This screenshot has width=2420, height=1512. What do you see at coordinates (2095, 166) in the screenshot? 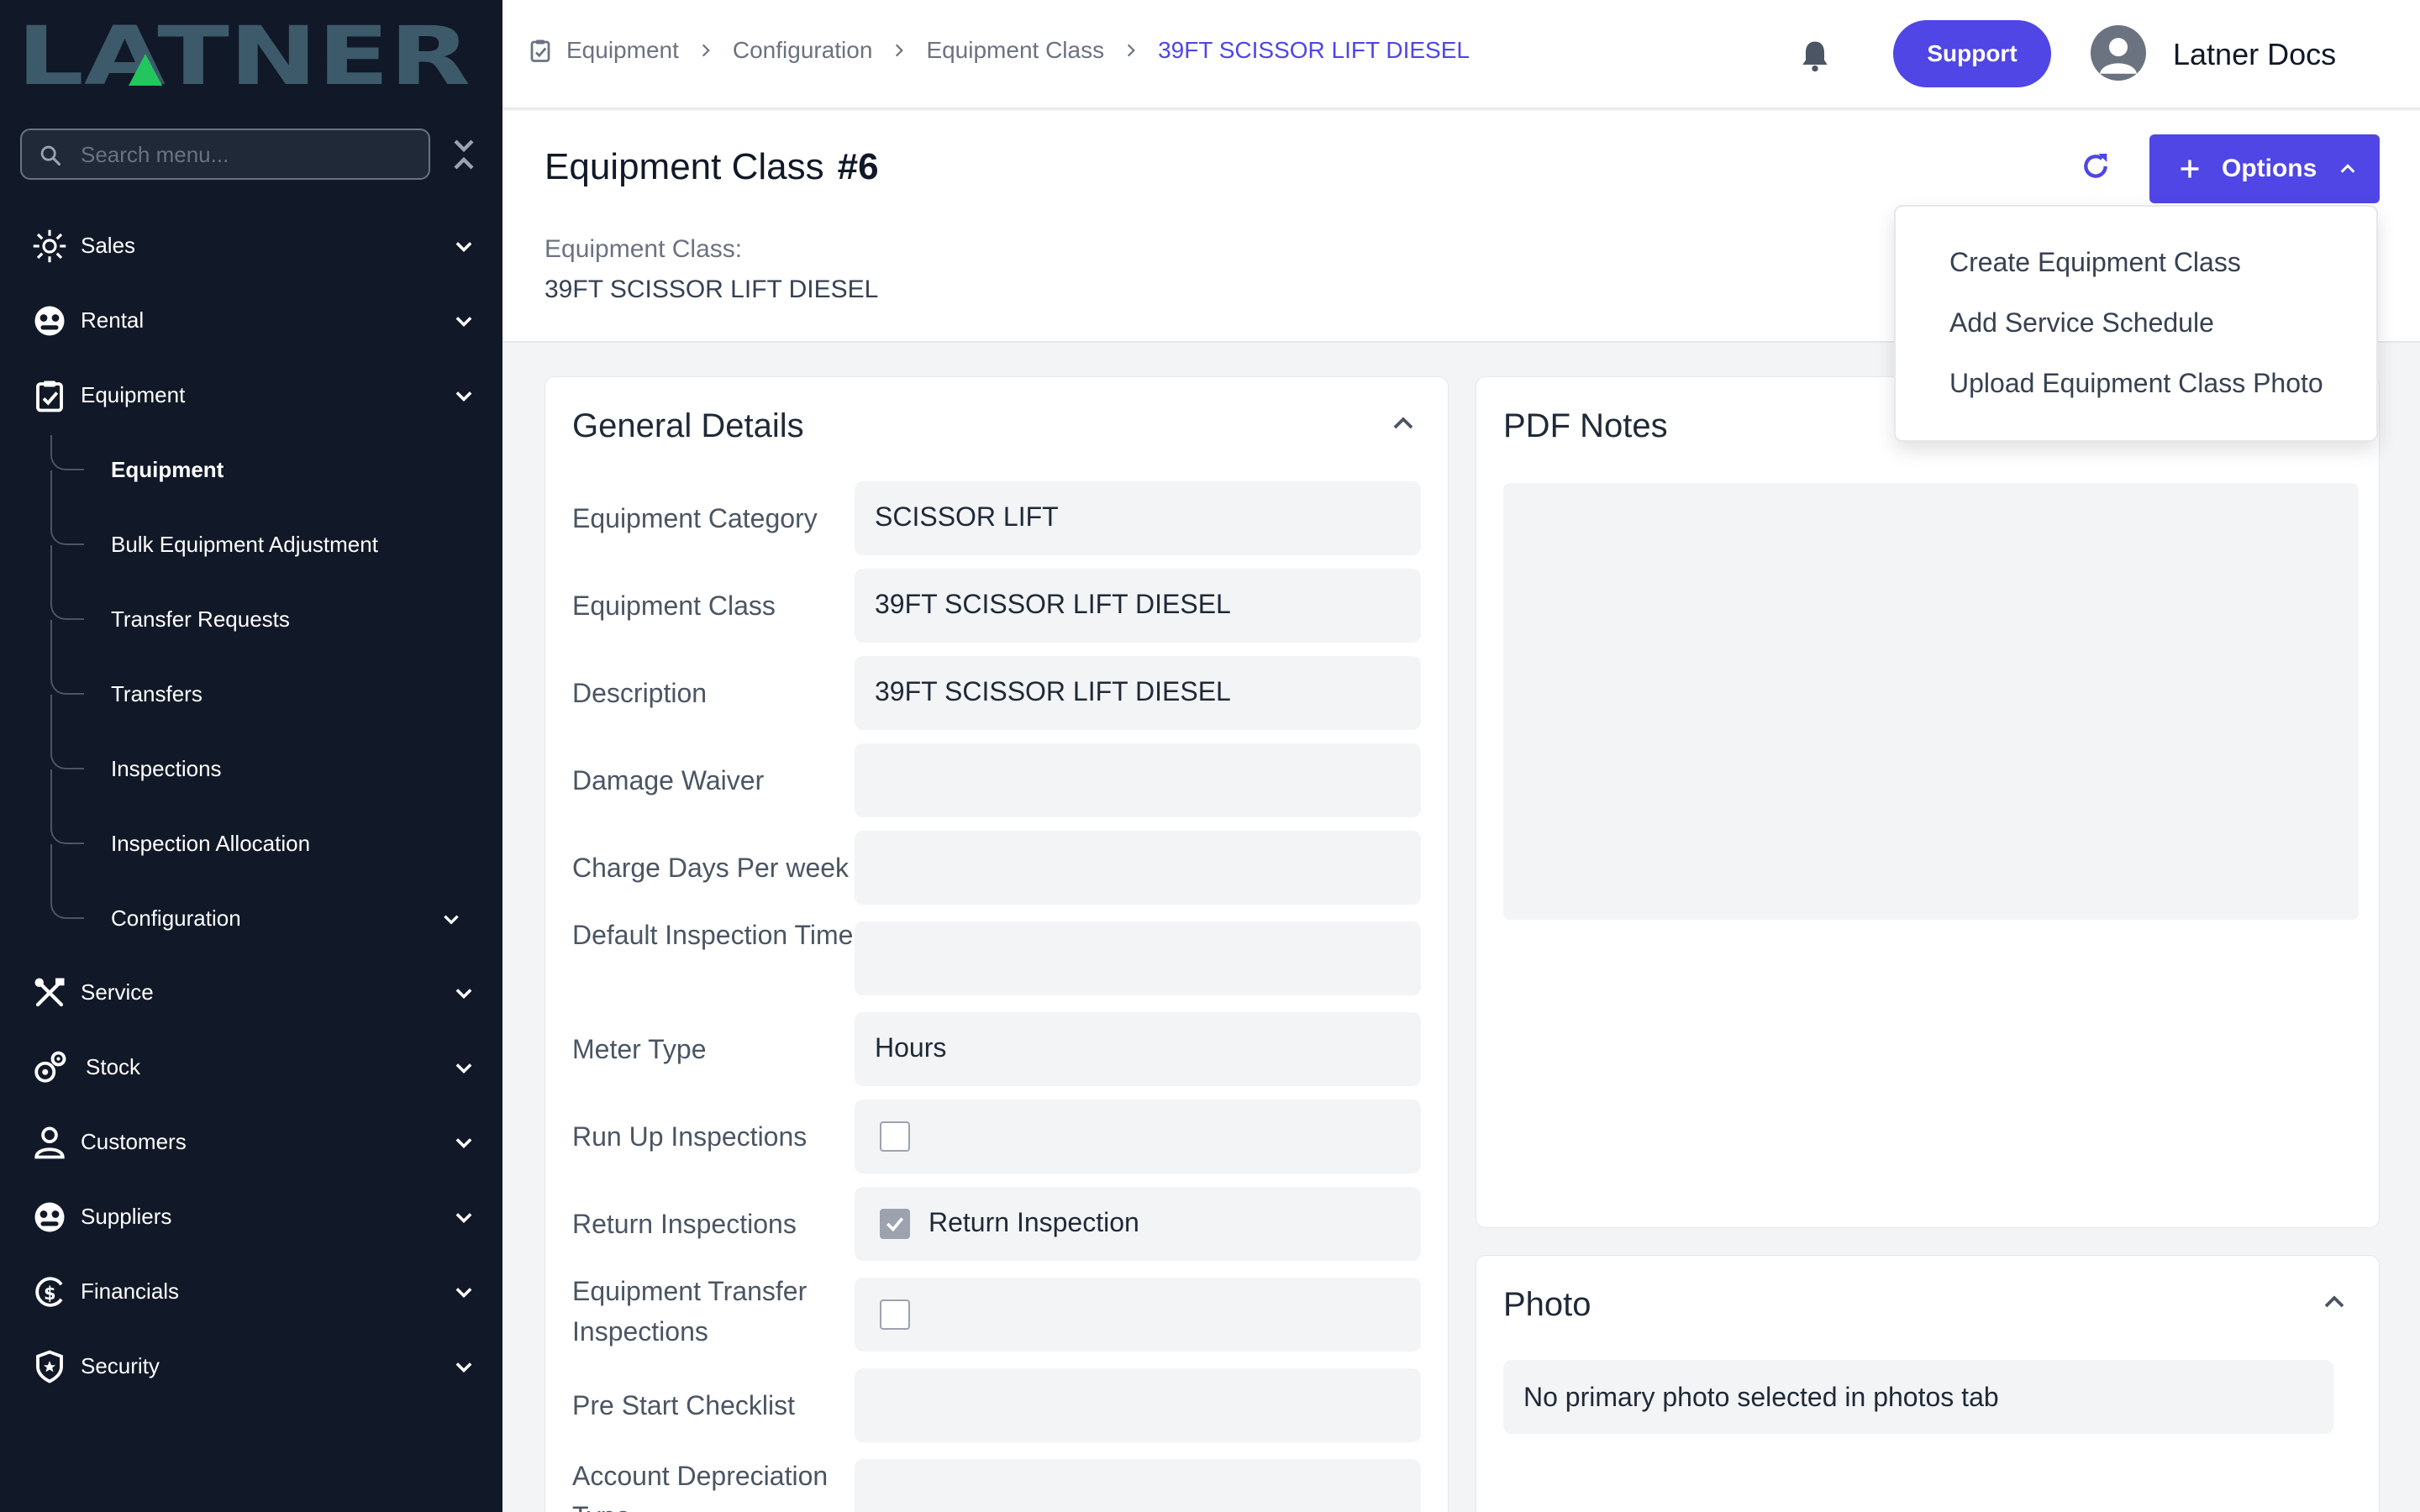
I see `refresh-icon` at bounding box center [2095, 166].